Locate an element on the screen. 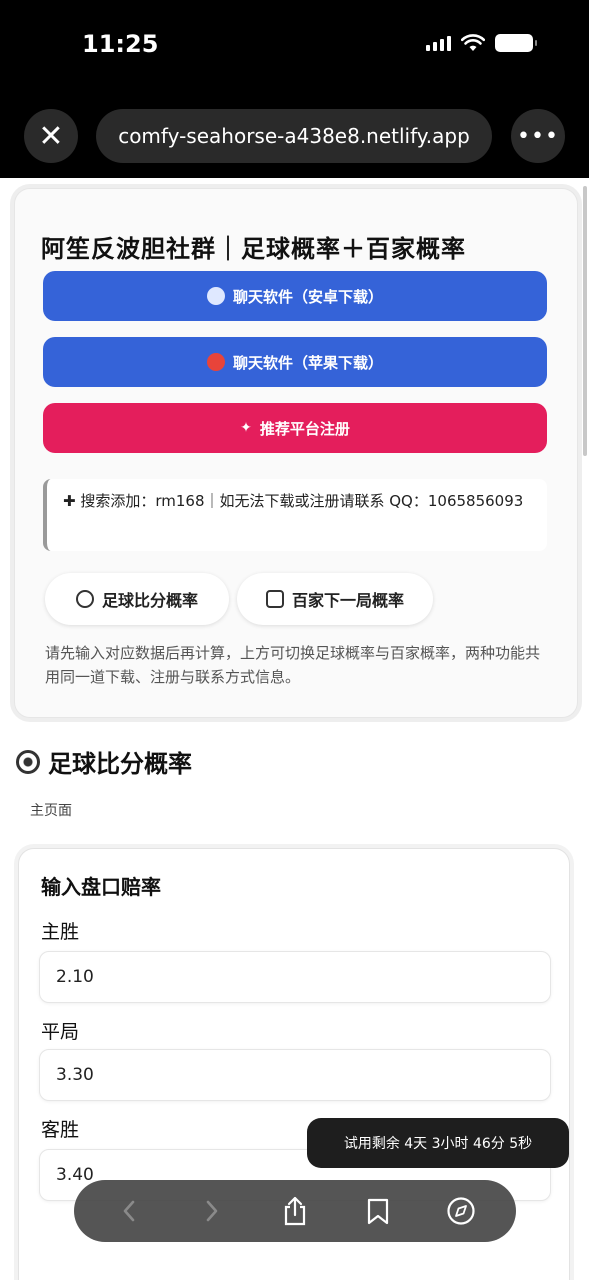 The image size is (589, 1280). close-icon: ✕ is located at coordinates (51, 136).